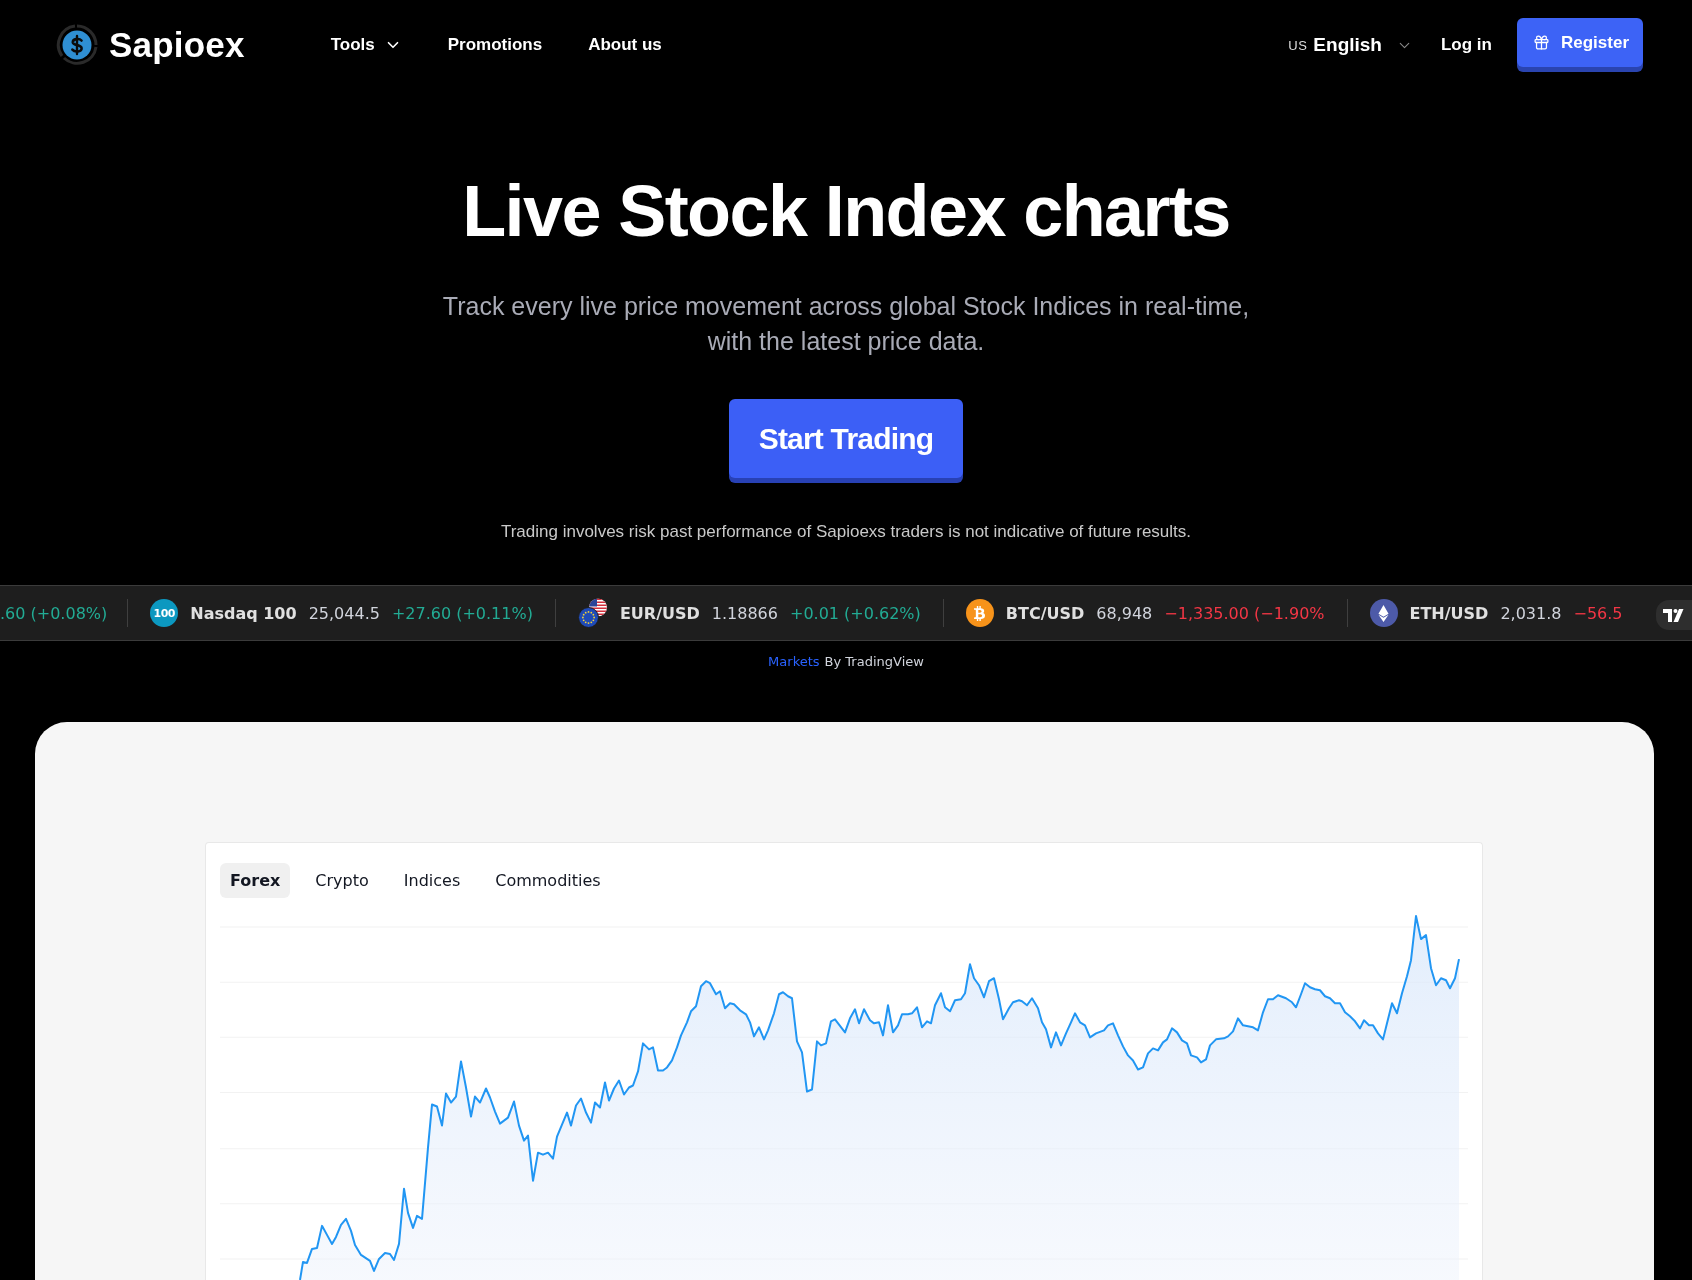 This screenshot has height=1280, width=1692. Describe the element at coordinates (1124, 613) in the screenshot. I see `ticker-price: 68,948` at that location.